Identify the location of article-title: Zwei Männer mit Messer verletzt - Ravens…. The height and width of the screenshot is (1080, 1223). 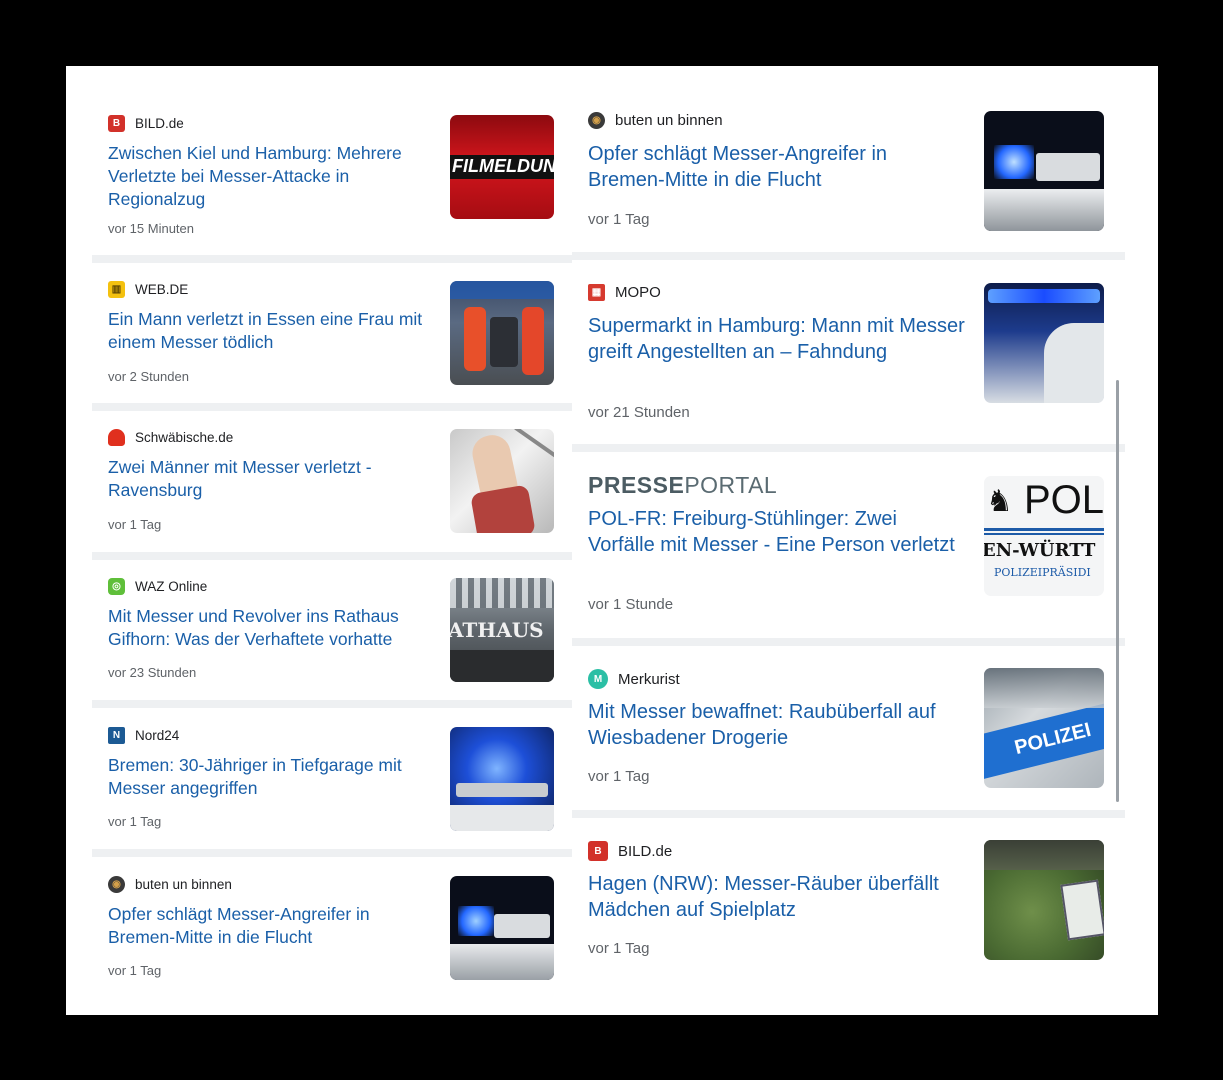
(269, 479).